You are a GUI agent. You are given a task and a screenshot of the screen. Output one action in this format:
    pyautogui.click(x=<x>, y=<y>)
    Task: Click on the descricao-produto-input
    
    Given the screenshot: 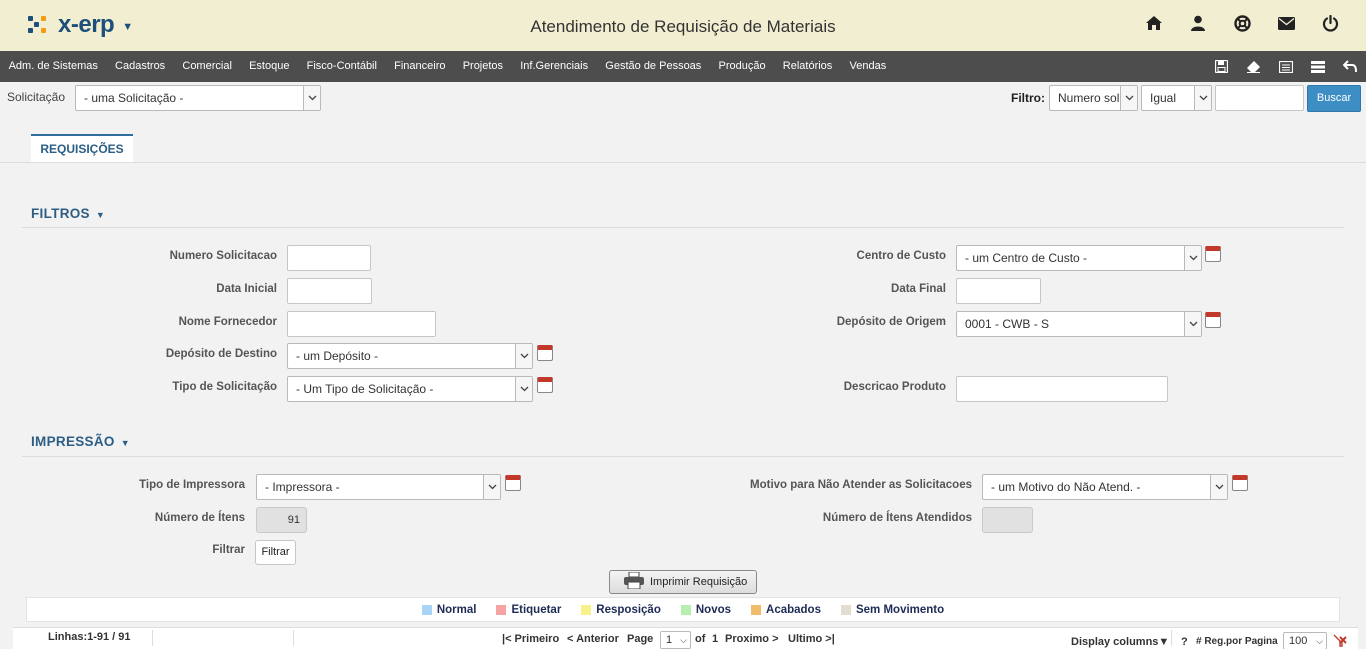 What is the action you would take?
    pyautogui.click(x=1062, y=389)
    